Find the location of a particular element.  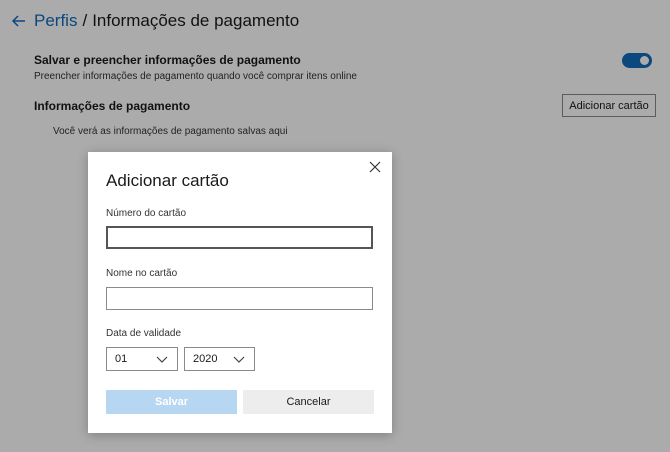

expiry-year-value: 2020 is located at coordinates (205, 359).